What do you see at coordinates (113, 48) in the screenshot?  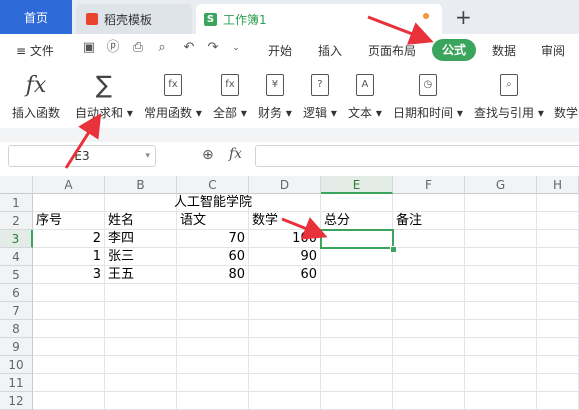 I see `format-painter-icon: ⓟ` at bounding box center [113, 48].